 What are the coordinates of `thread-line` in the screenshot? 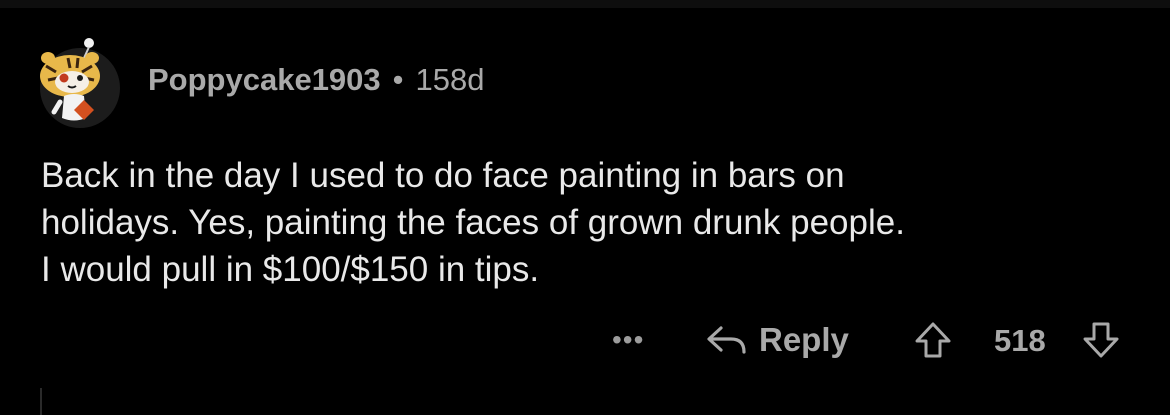 It's located at (41, 401).